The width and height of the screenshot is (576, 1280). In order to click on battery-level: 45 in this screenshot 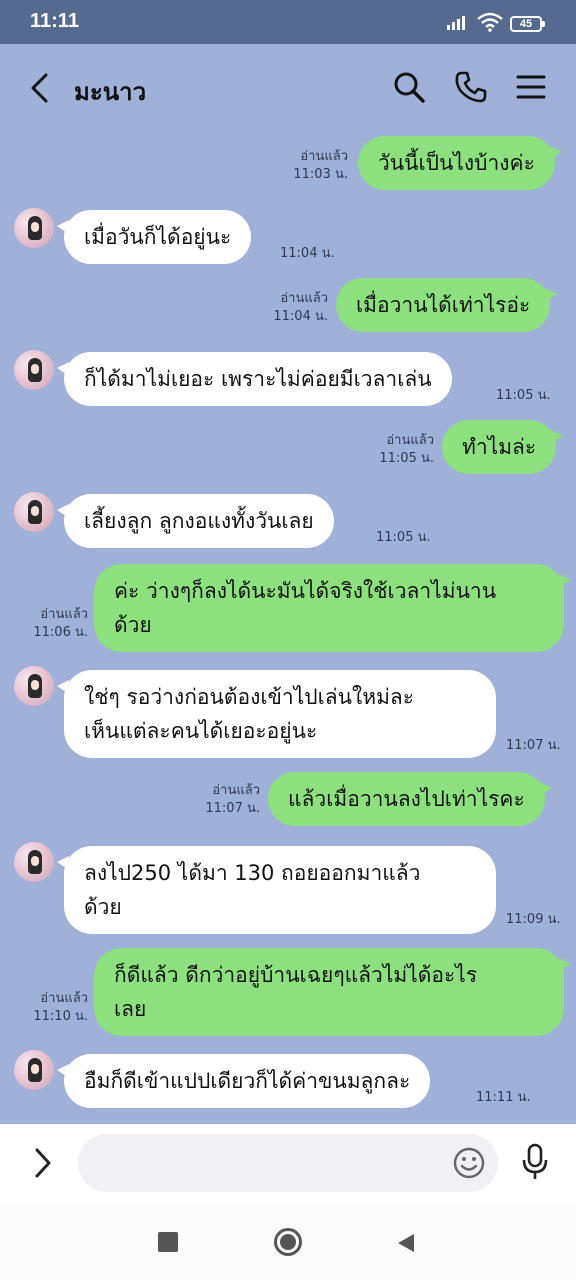, I will do `click(526, 24)`.